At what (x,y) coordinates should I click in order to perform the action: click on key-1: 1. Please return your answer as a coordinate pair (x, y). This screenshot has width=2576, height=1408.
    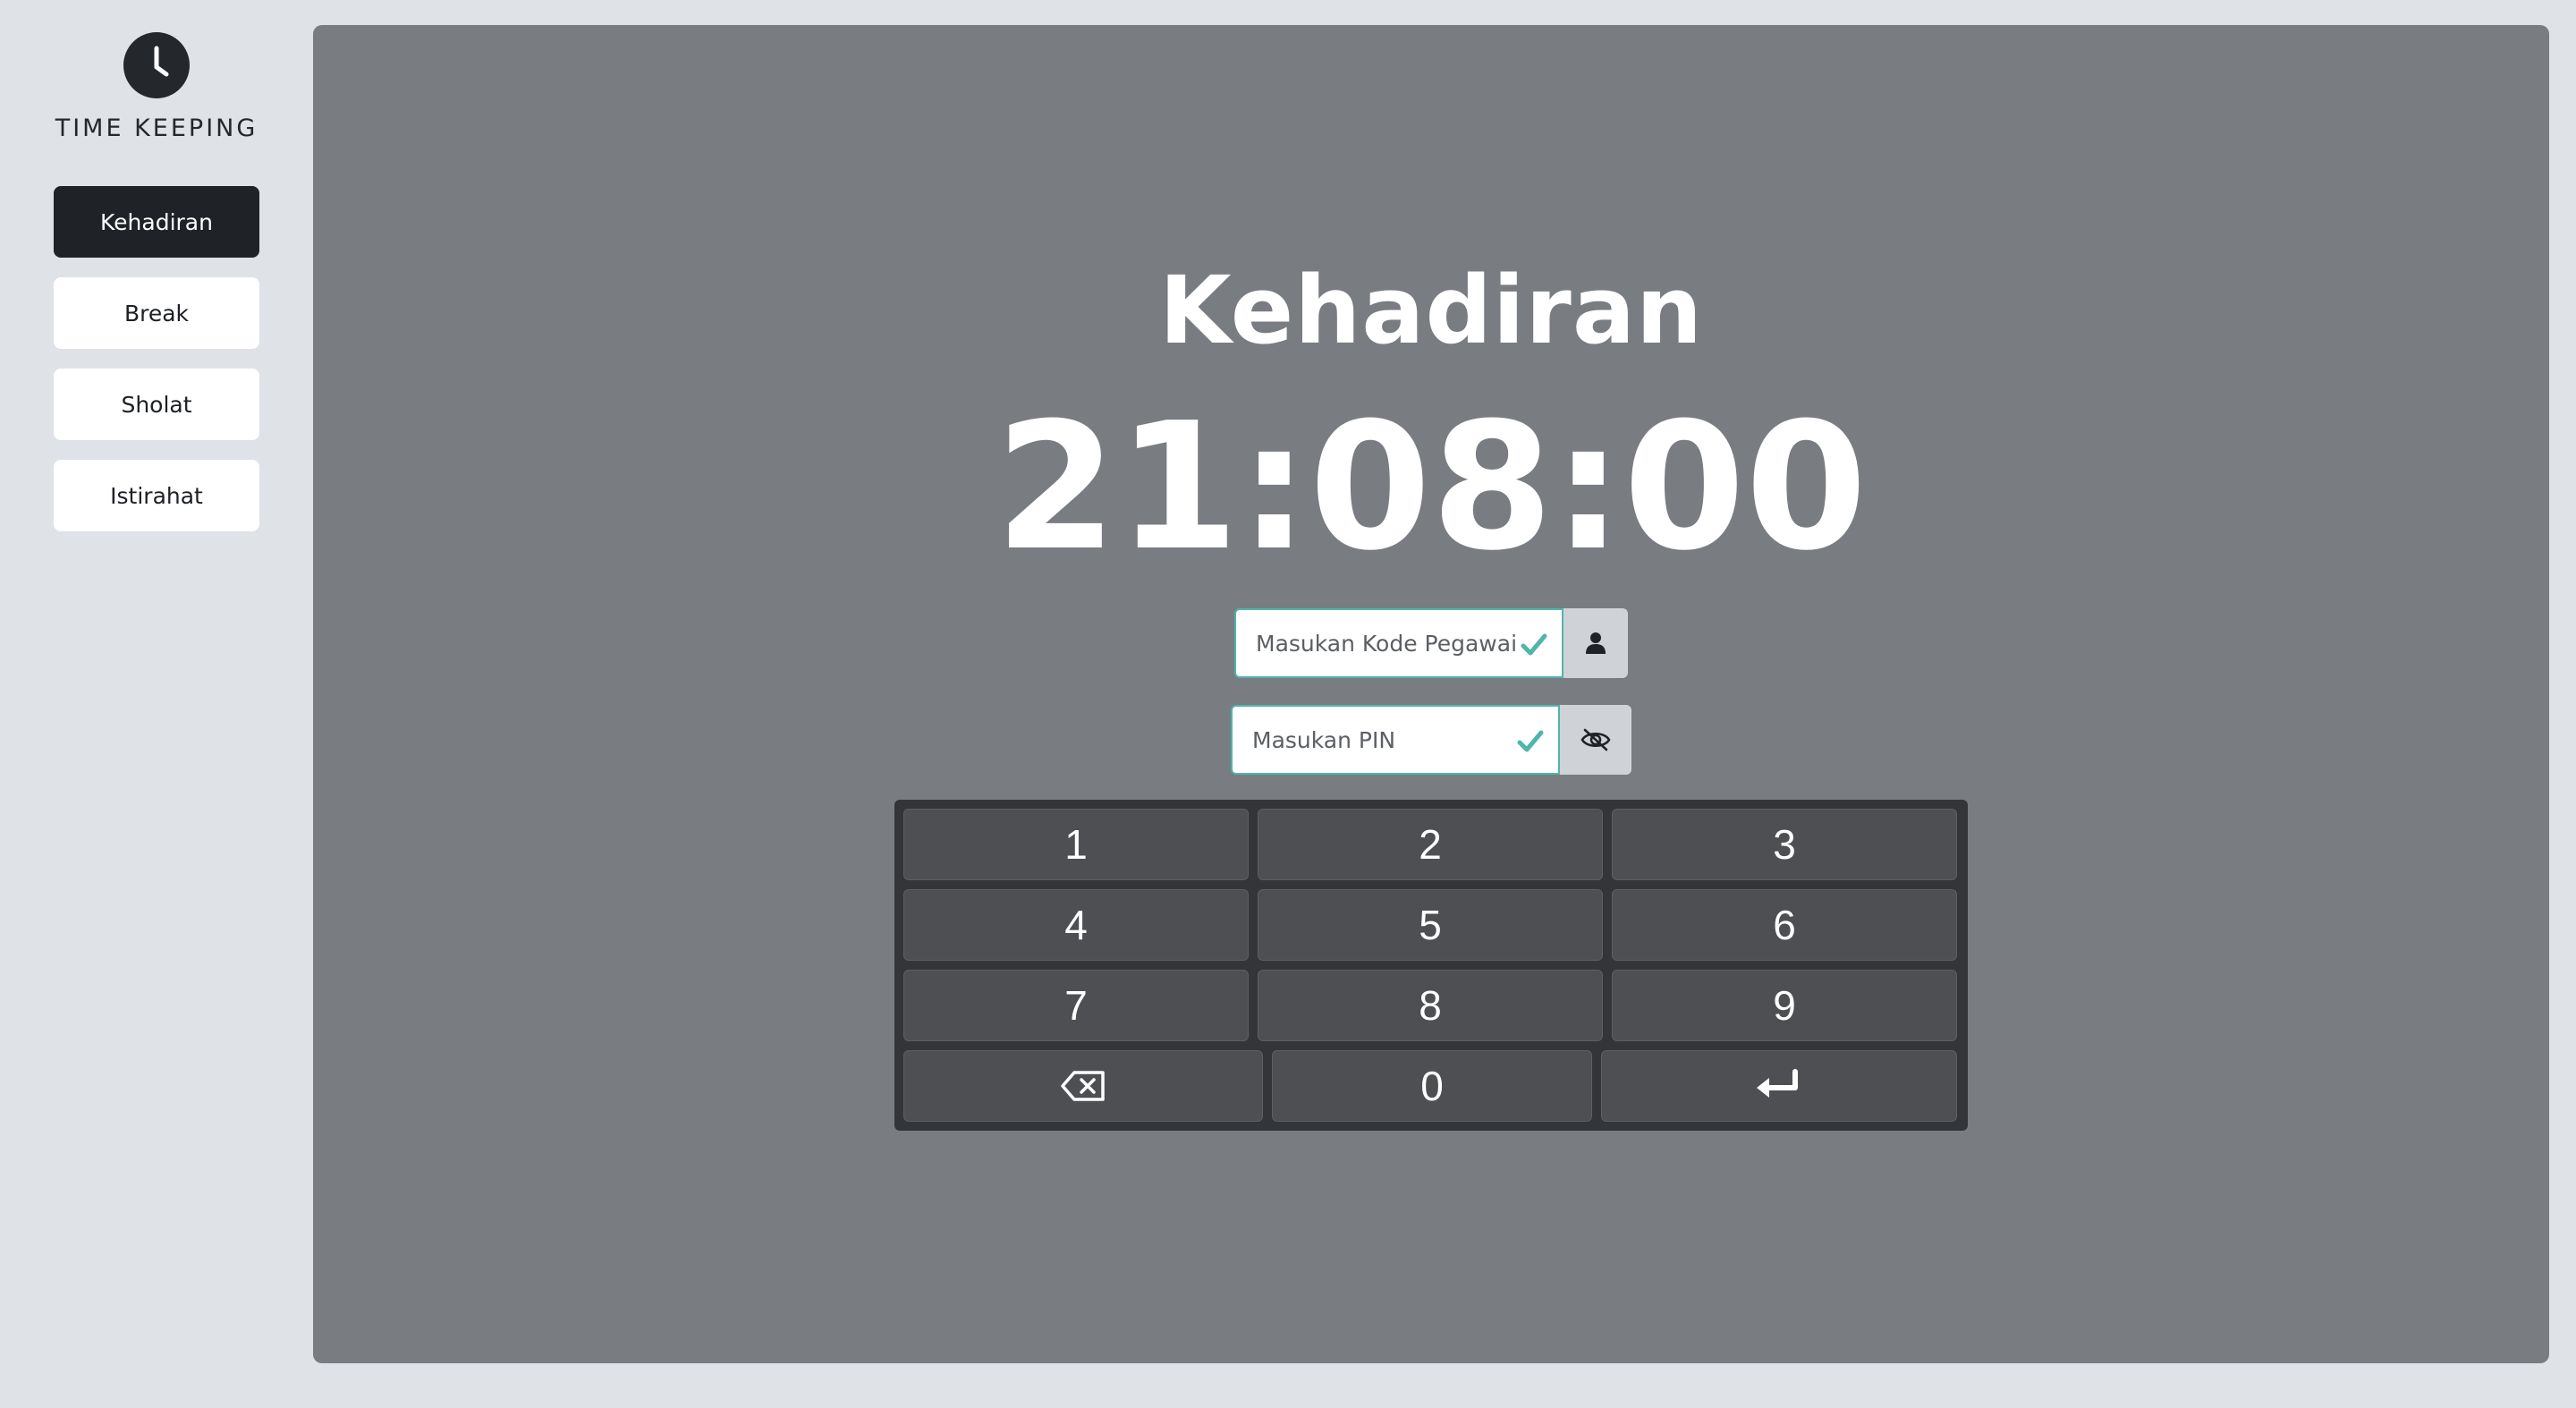
    Looking at the image, I should click on (1076, 845).